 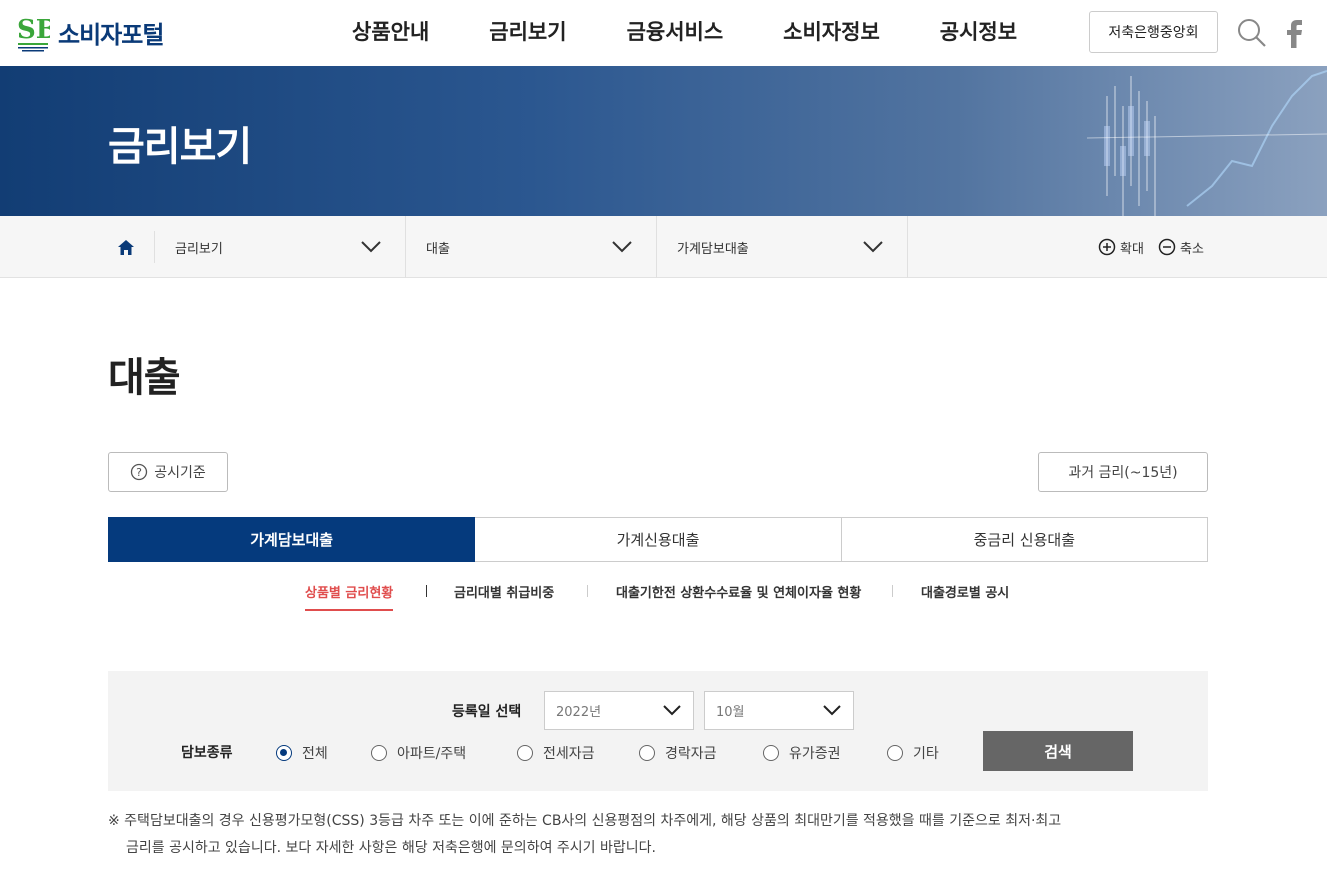 I want to click on home-link, so click(x=126, y=247).